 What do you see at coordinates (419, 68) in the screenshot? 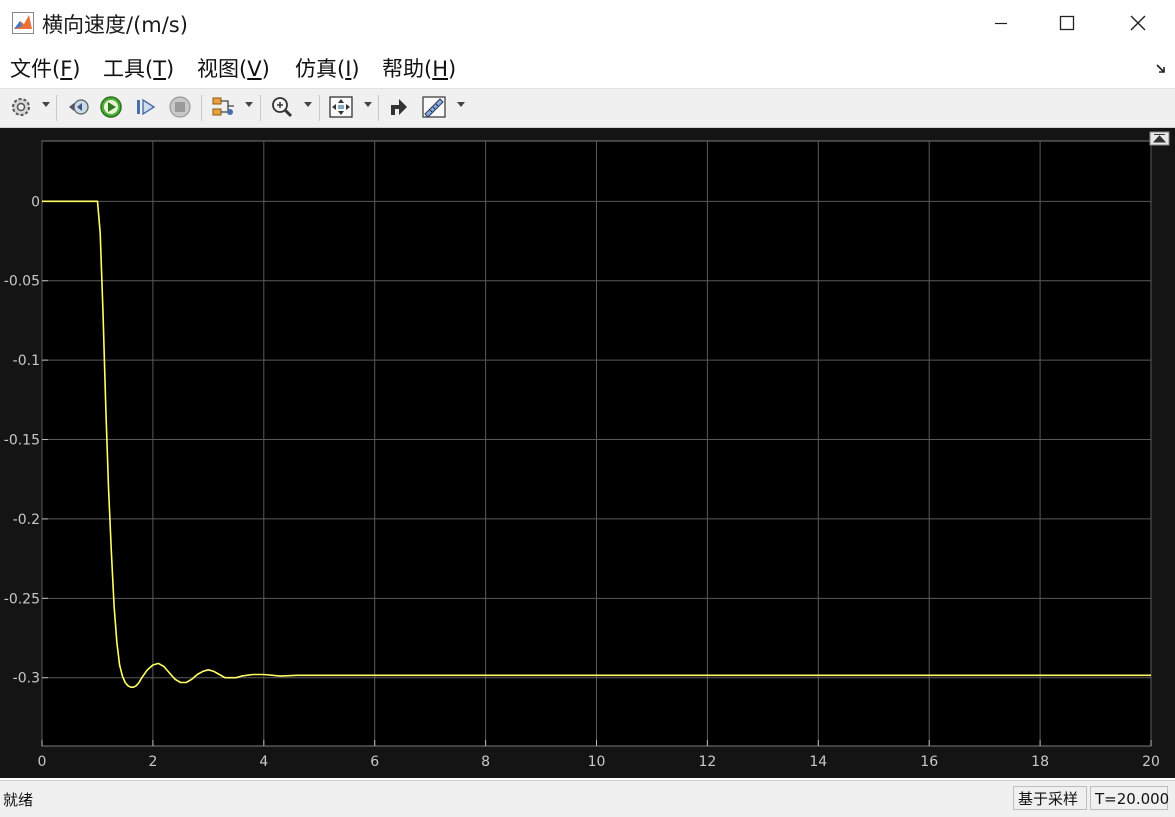
I see `menu-help: 帮助(H)` at bounding box center [419, 68].